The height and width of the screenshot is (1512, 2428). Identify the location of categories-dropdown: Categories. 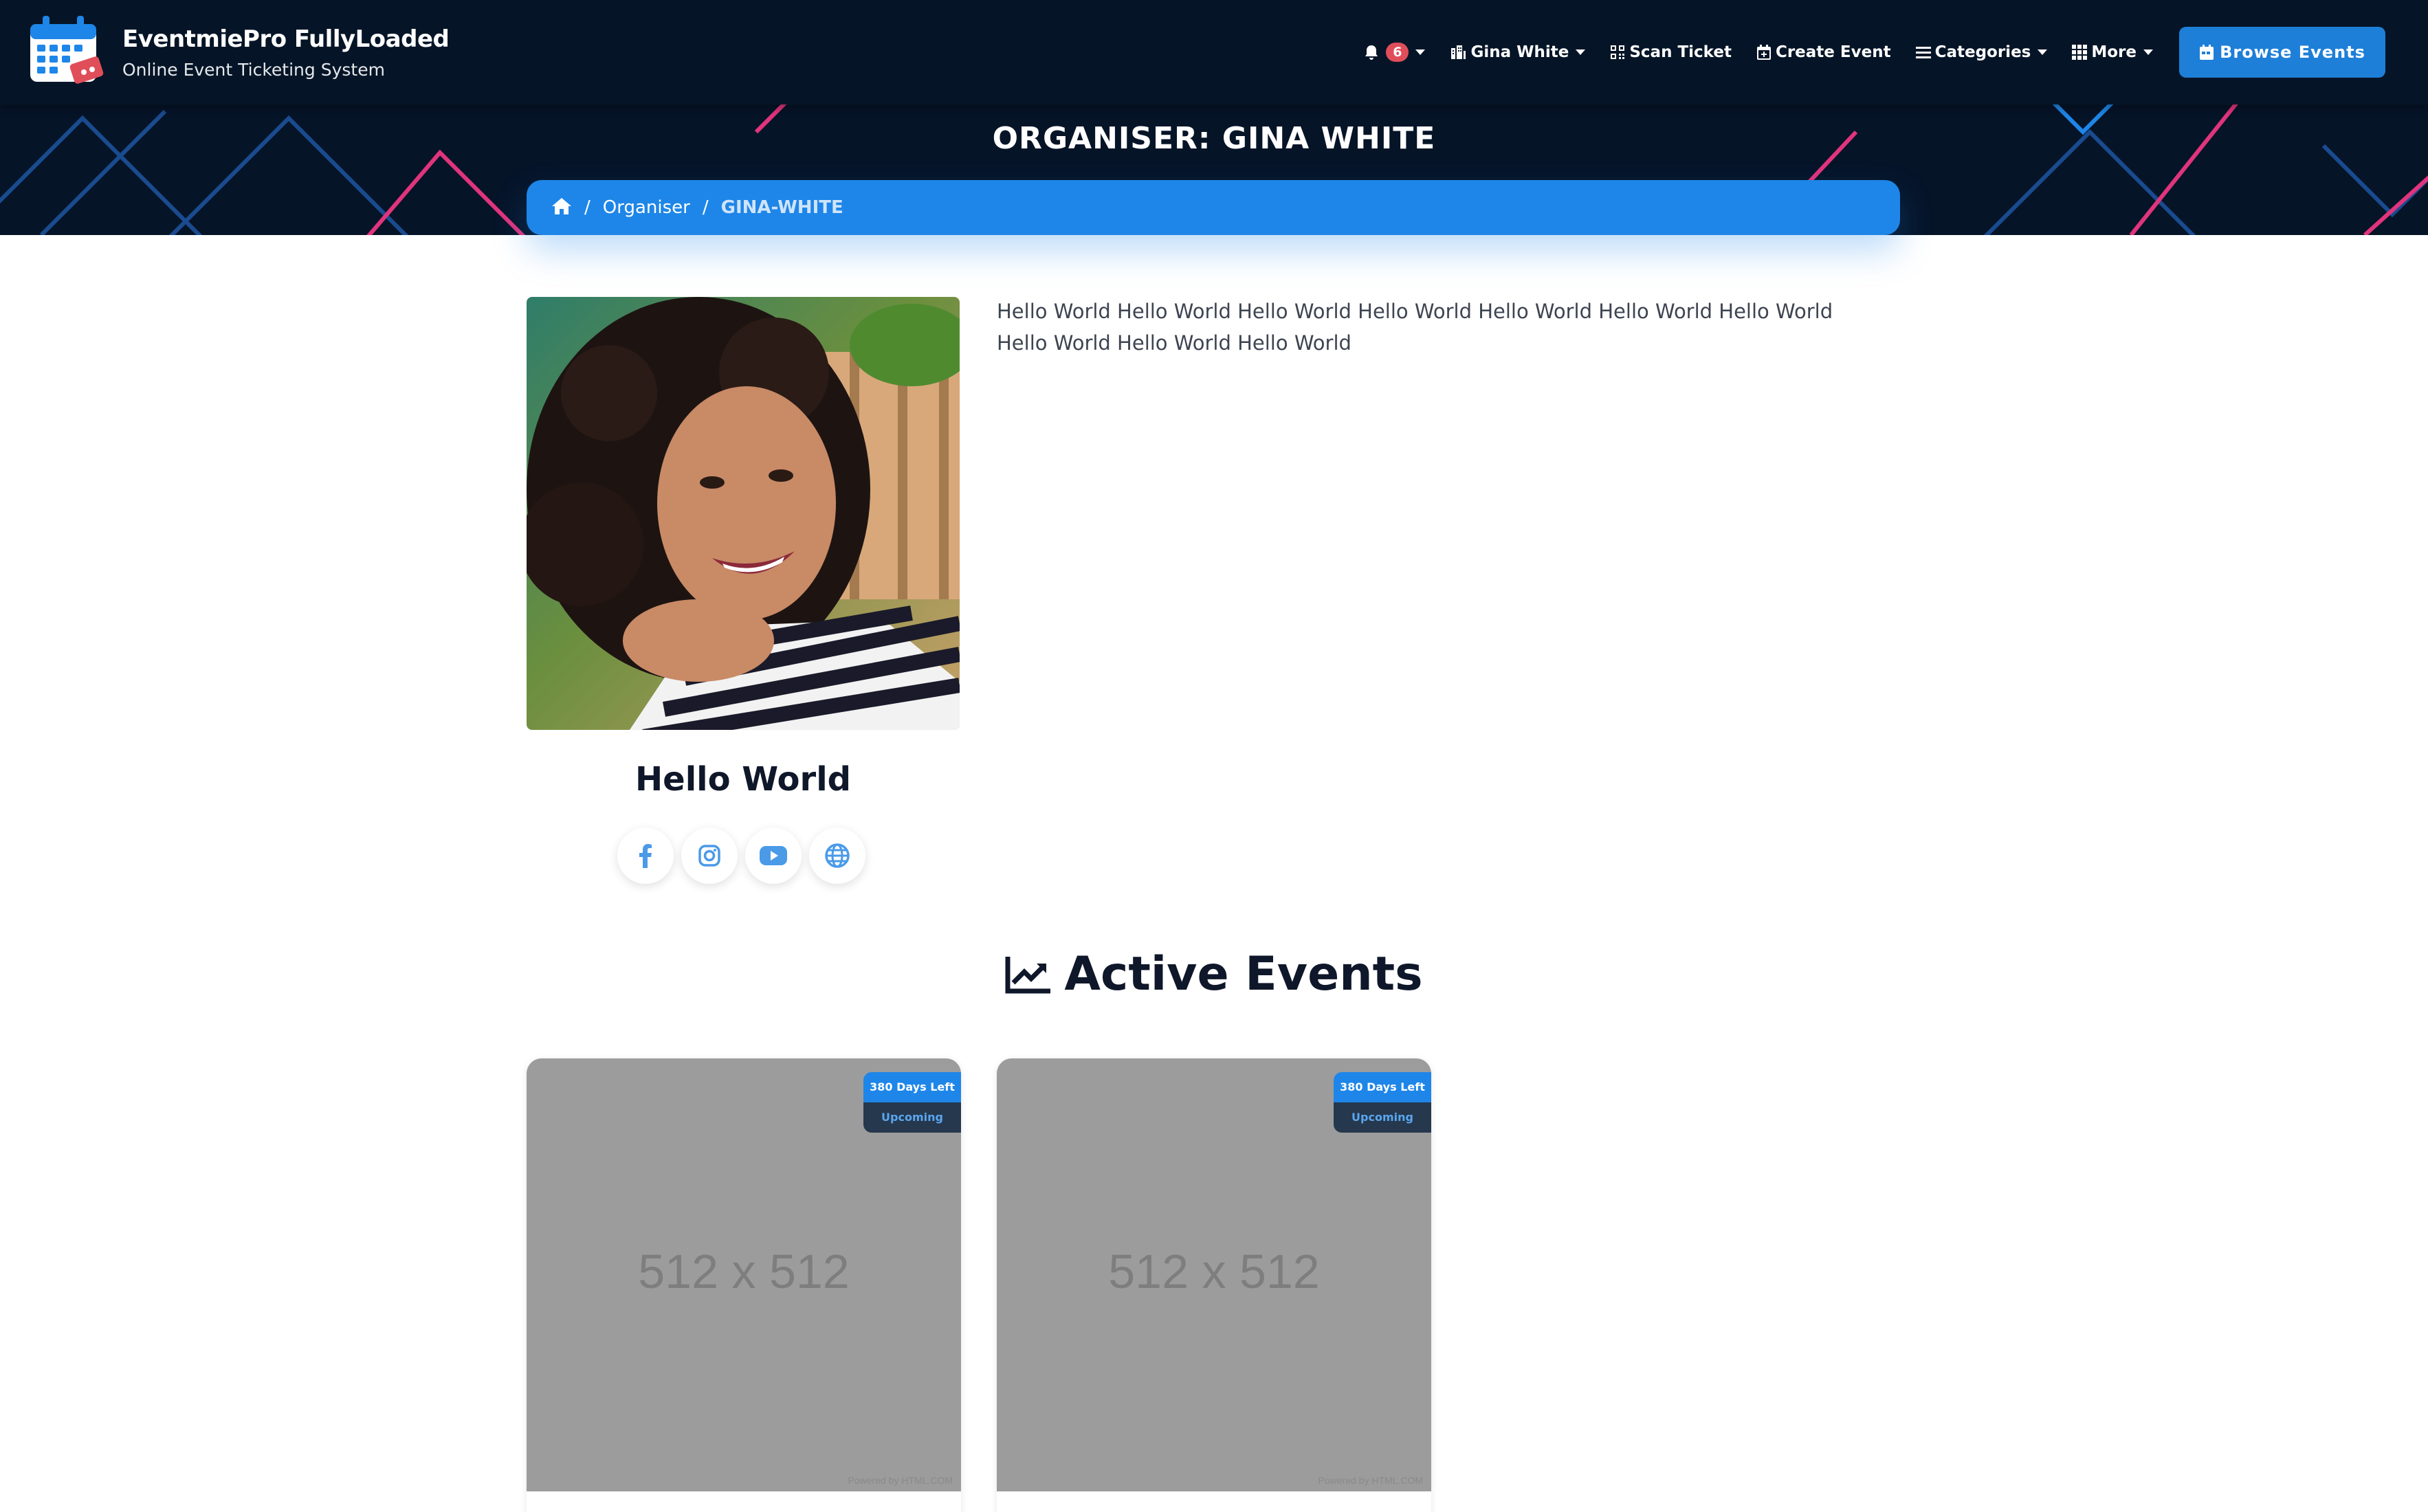
(1981, 52).